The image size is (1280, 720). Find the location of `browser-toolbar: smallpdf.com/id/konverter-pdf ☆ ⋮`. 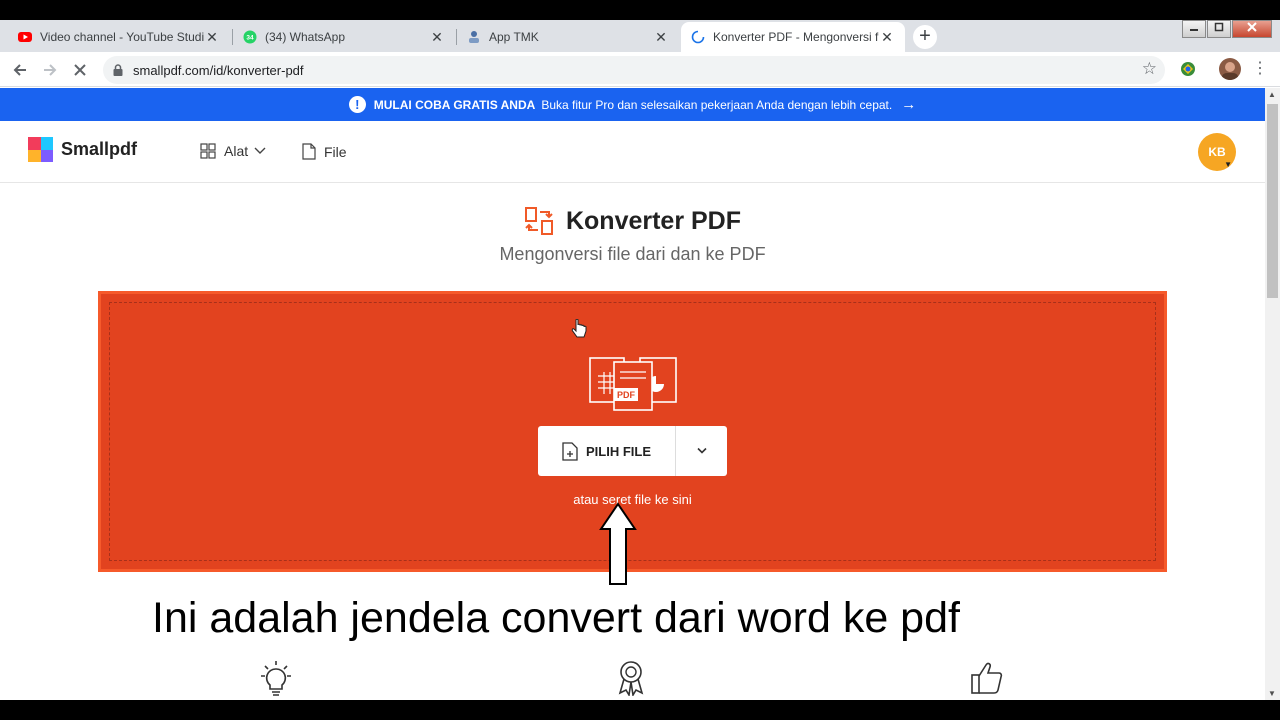

browser-toolbar: smallpdf.com/id/konverter-pdf ☆ ⋮ is located at coordinates (640, 69).